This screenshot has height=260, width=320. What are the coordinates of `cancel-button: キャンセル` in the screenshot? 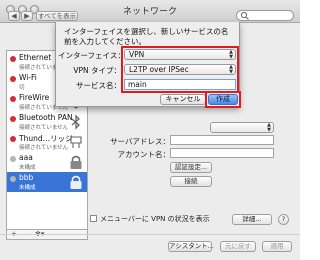 It's located at (183, 99).